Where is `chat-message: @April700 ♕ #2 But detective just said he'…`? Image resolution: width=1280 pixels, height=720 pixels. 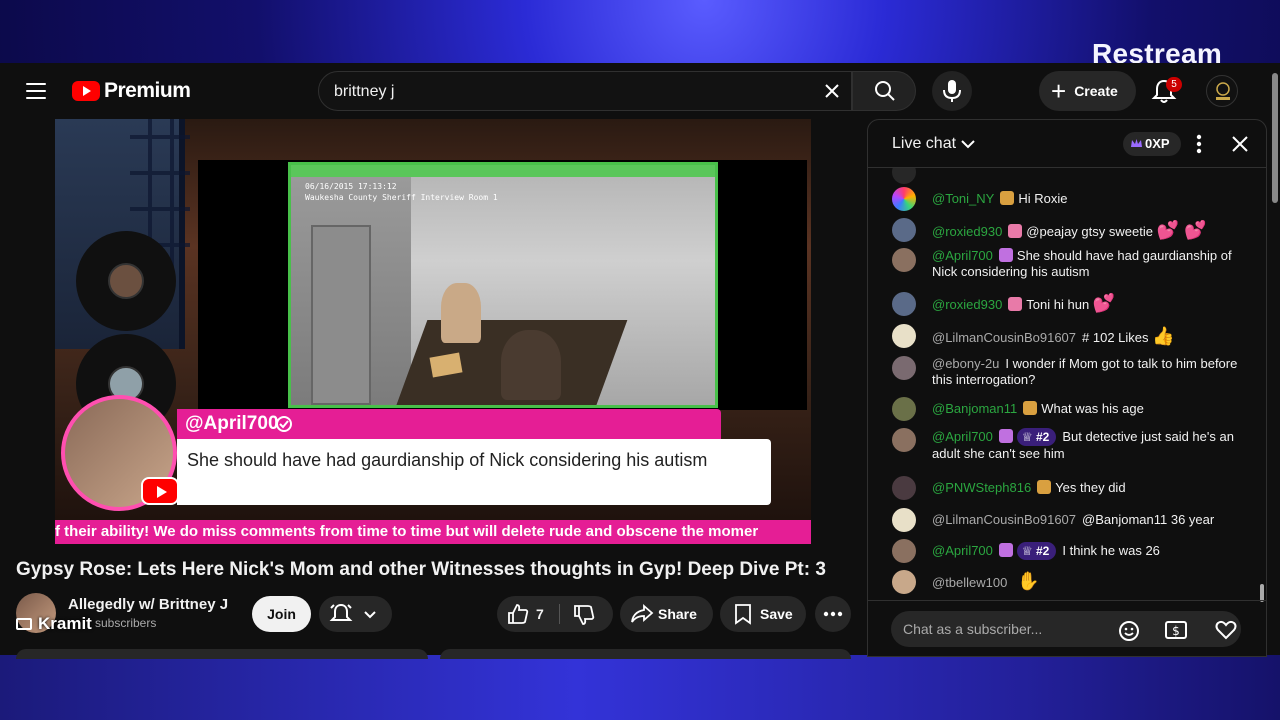
chat-message: @April700 ♕ #2 But detective just said he'… is located at coordinates (1068, 445).